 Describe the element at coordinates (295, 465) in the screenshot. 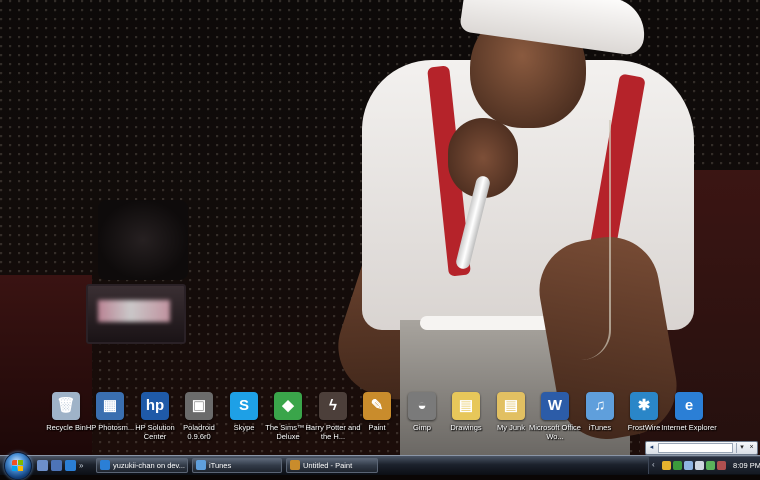

I see `paint-icon` at that location.